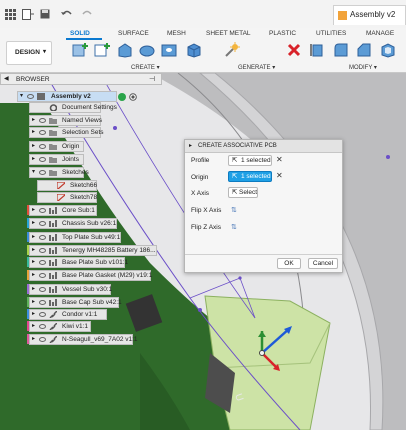 This screenshot has height=430, width=406. What do you see at coordinates (317, 50) in the screenshot?
I see `press-pull-icon` at bounding box center [317, 50].